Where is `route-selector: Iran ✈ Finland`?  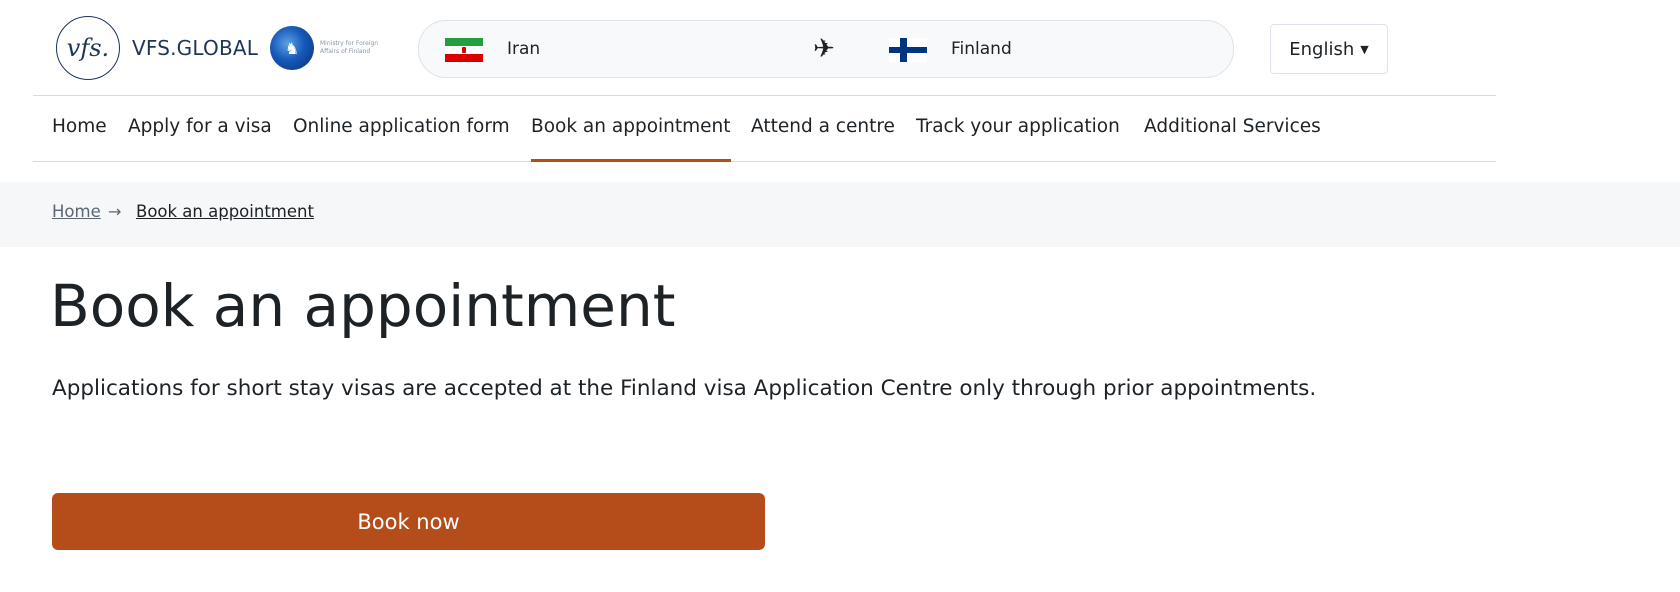
route-selector: Iran ✈ Finland is located at coordinates (826, 49).